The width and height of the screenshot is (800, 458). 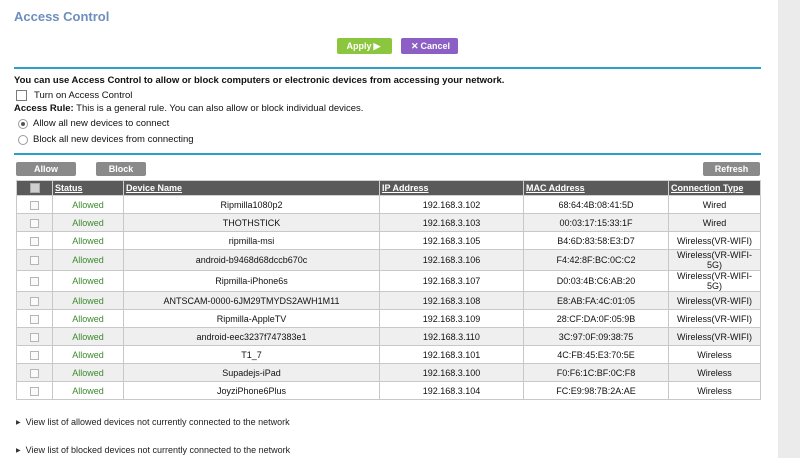 I want to click on row-mac-address: F0:F6:1C:BF:0C:F8, so click(x=596, y=372).